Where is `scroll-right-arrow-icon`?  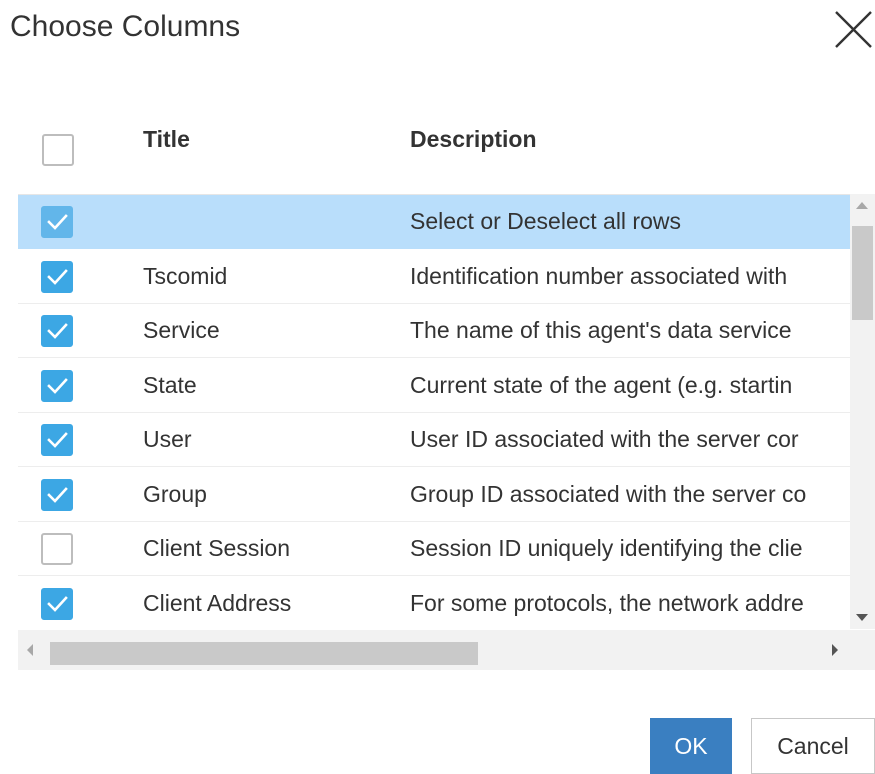 scroll-right-arrow-icon is located at coordinates (835, 650).